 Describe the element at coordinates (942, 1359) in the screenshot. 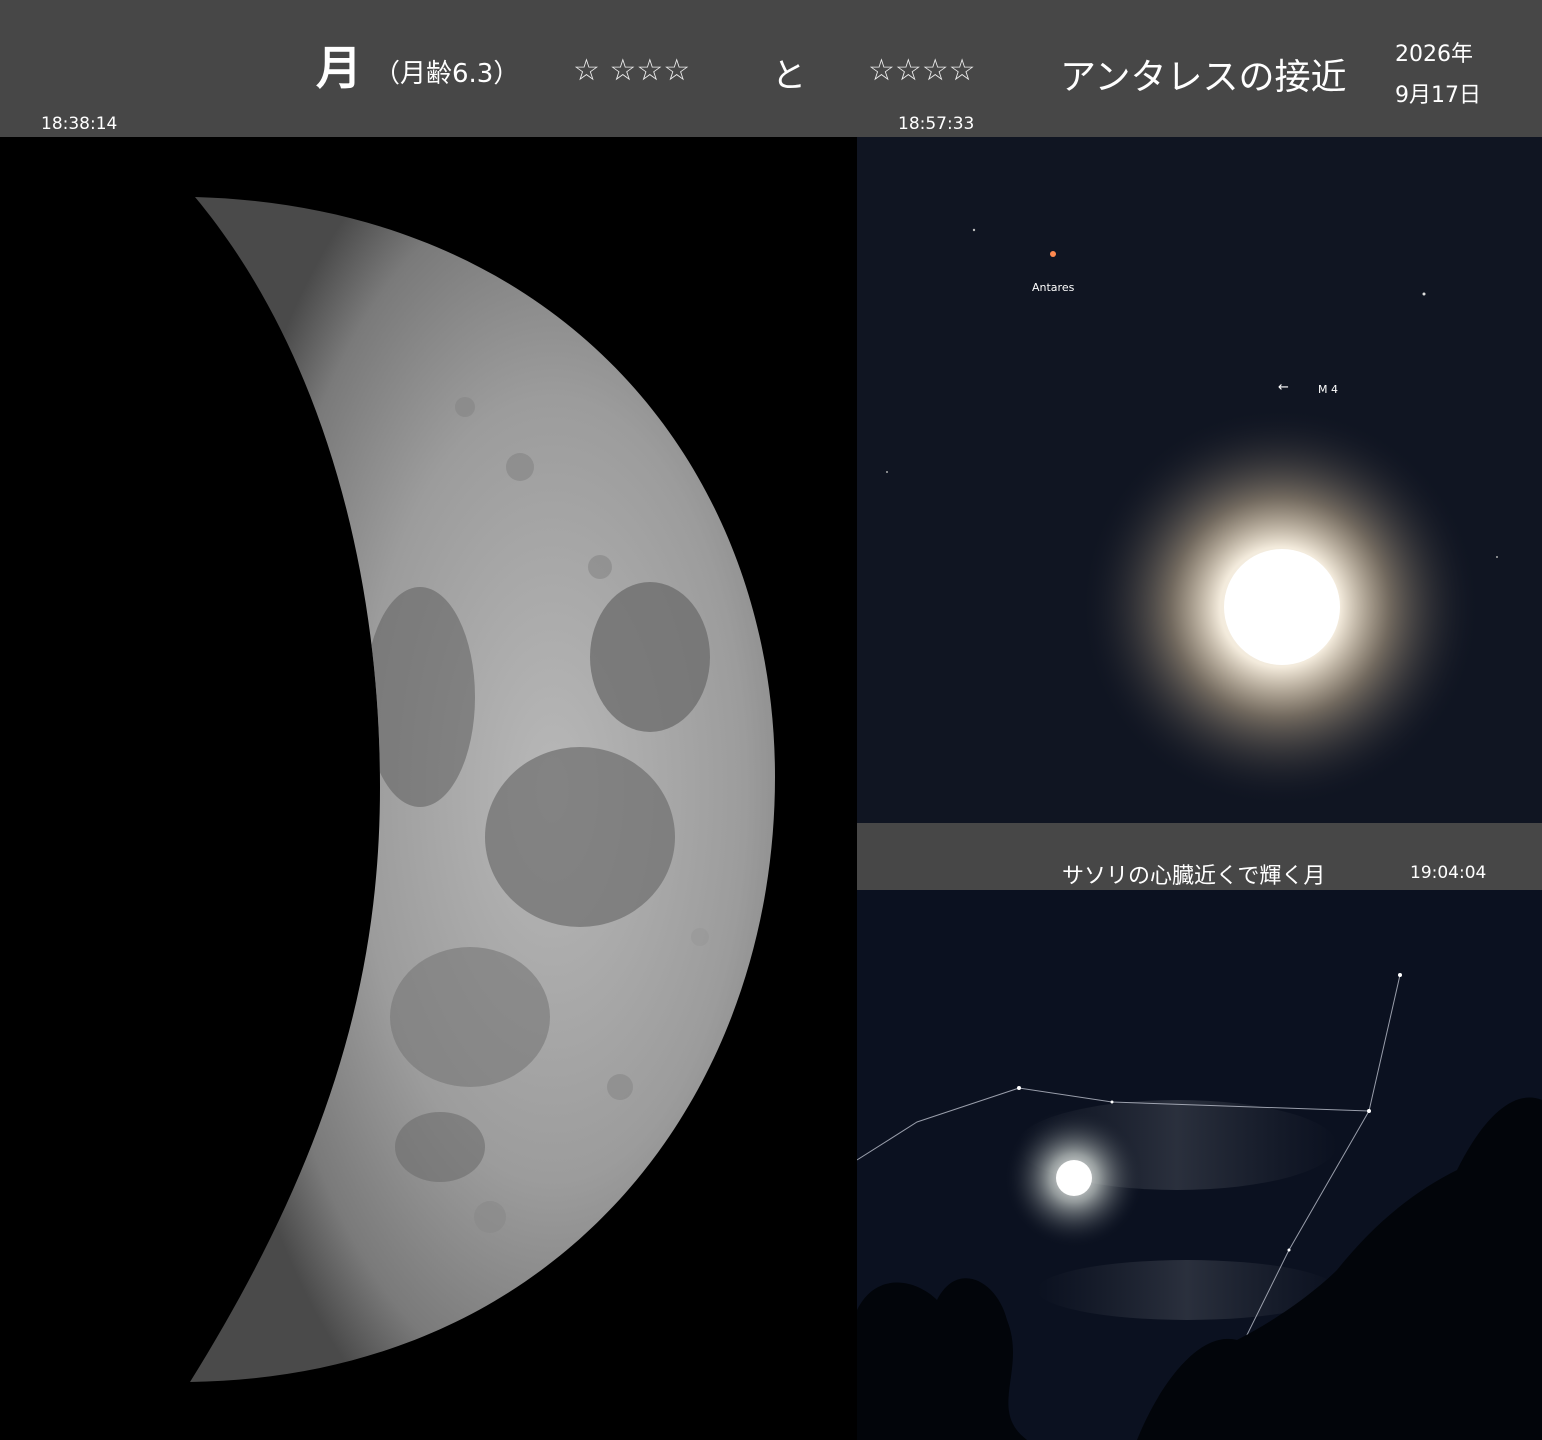

I see `tree-silhouette` at that location.